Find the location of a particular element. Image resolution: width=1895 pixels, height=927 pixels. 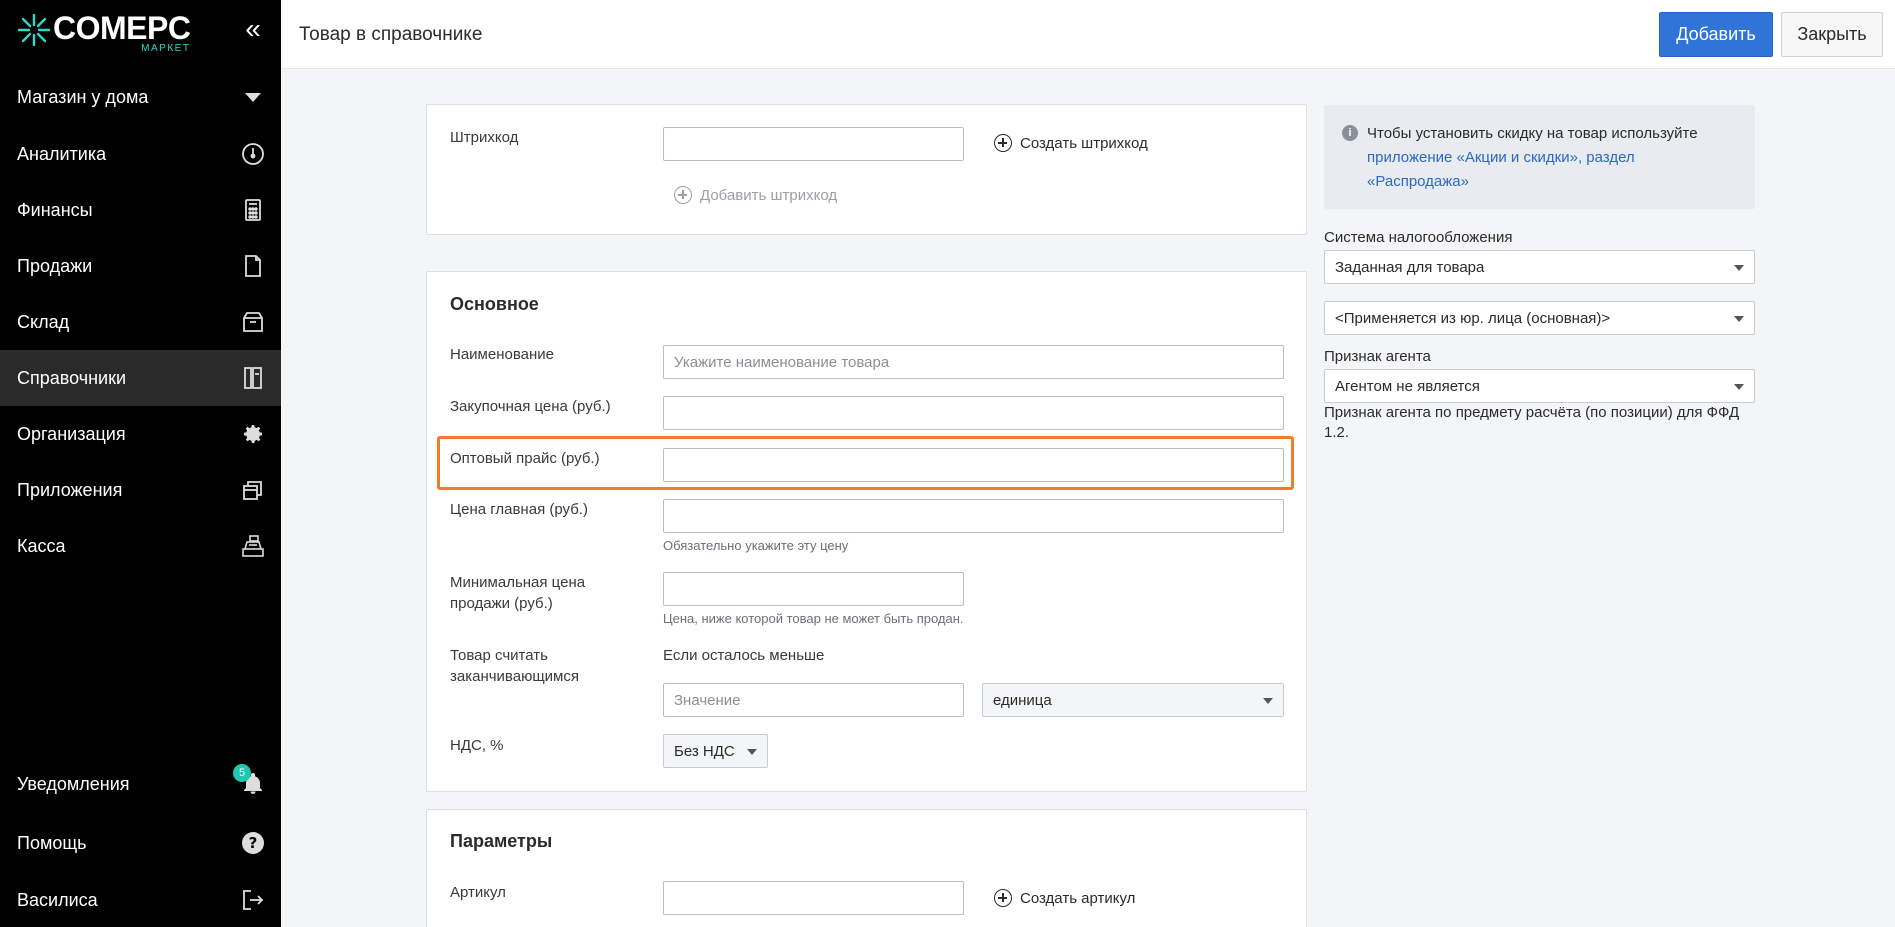

calculator-icon is located at coordinates (253, 210).